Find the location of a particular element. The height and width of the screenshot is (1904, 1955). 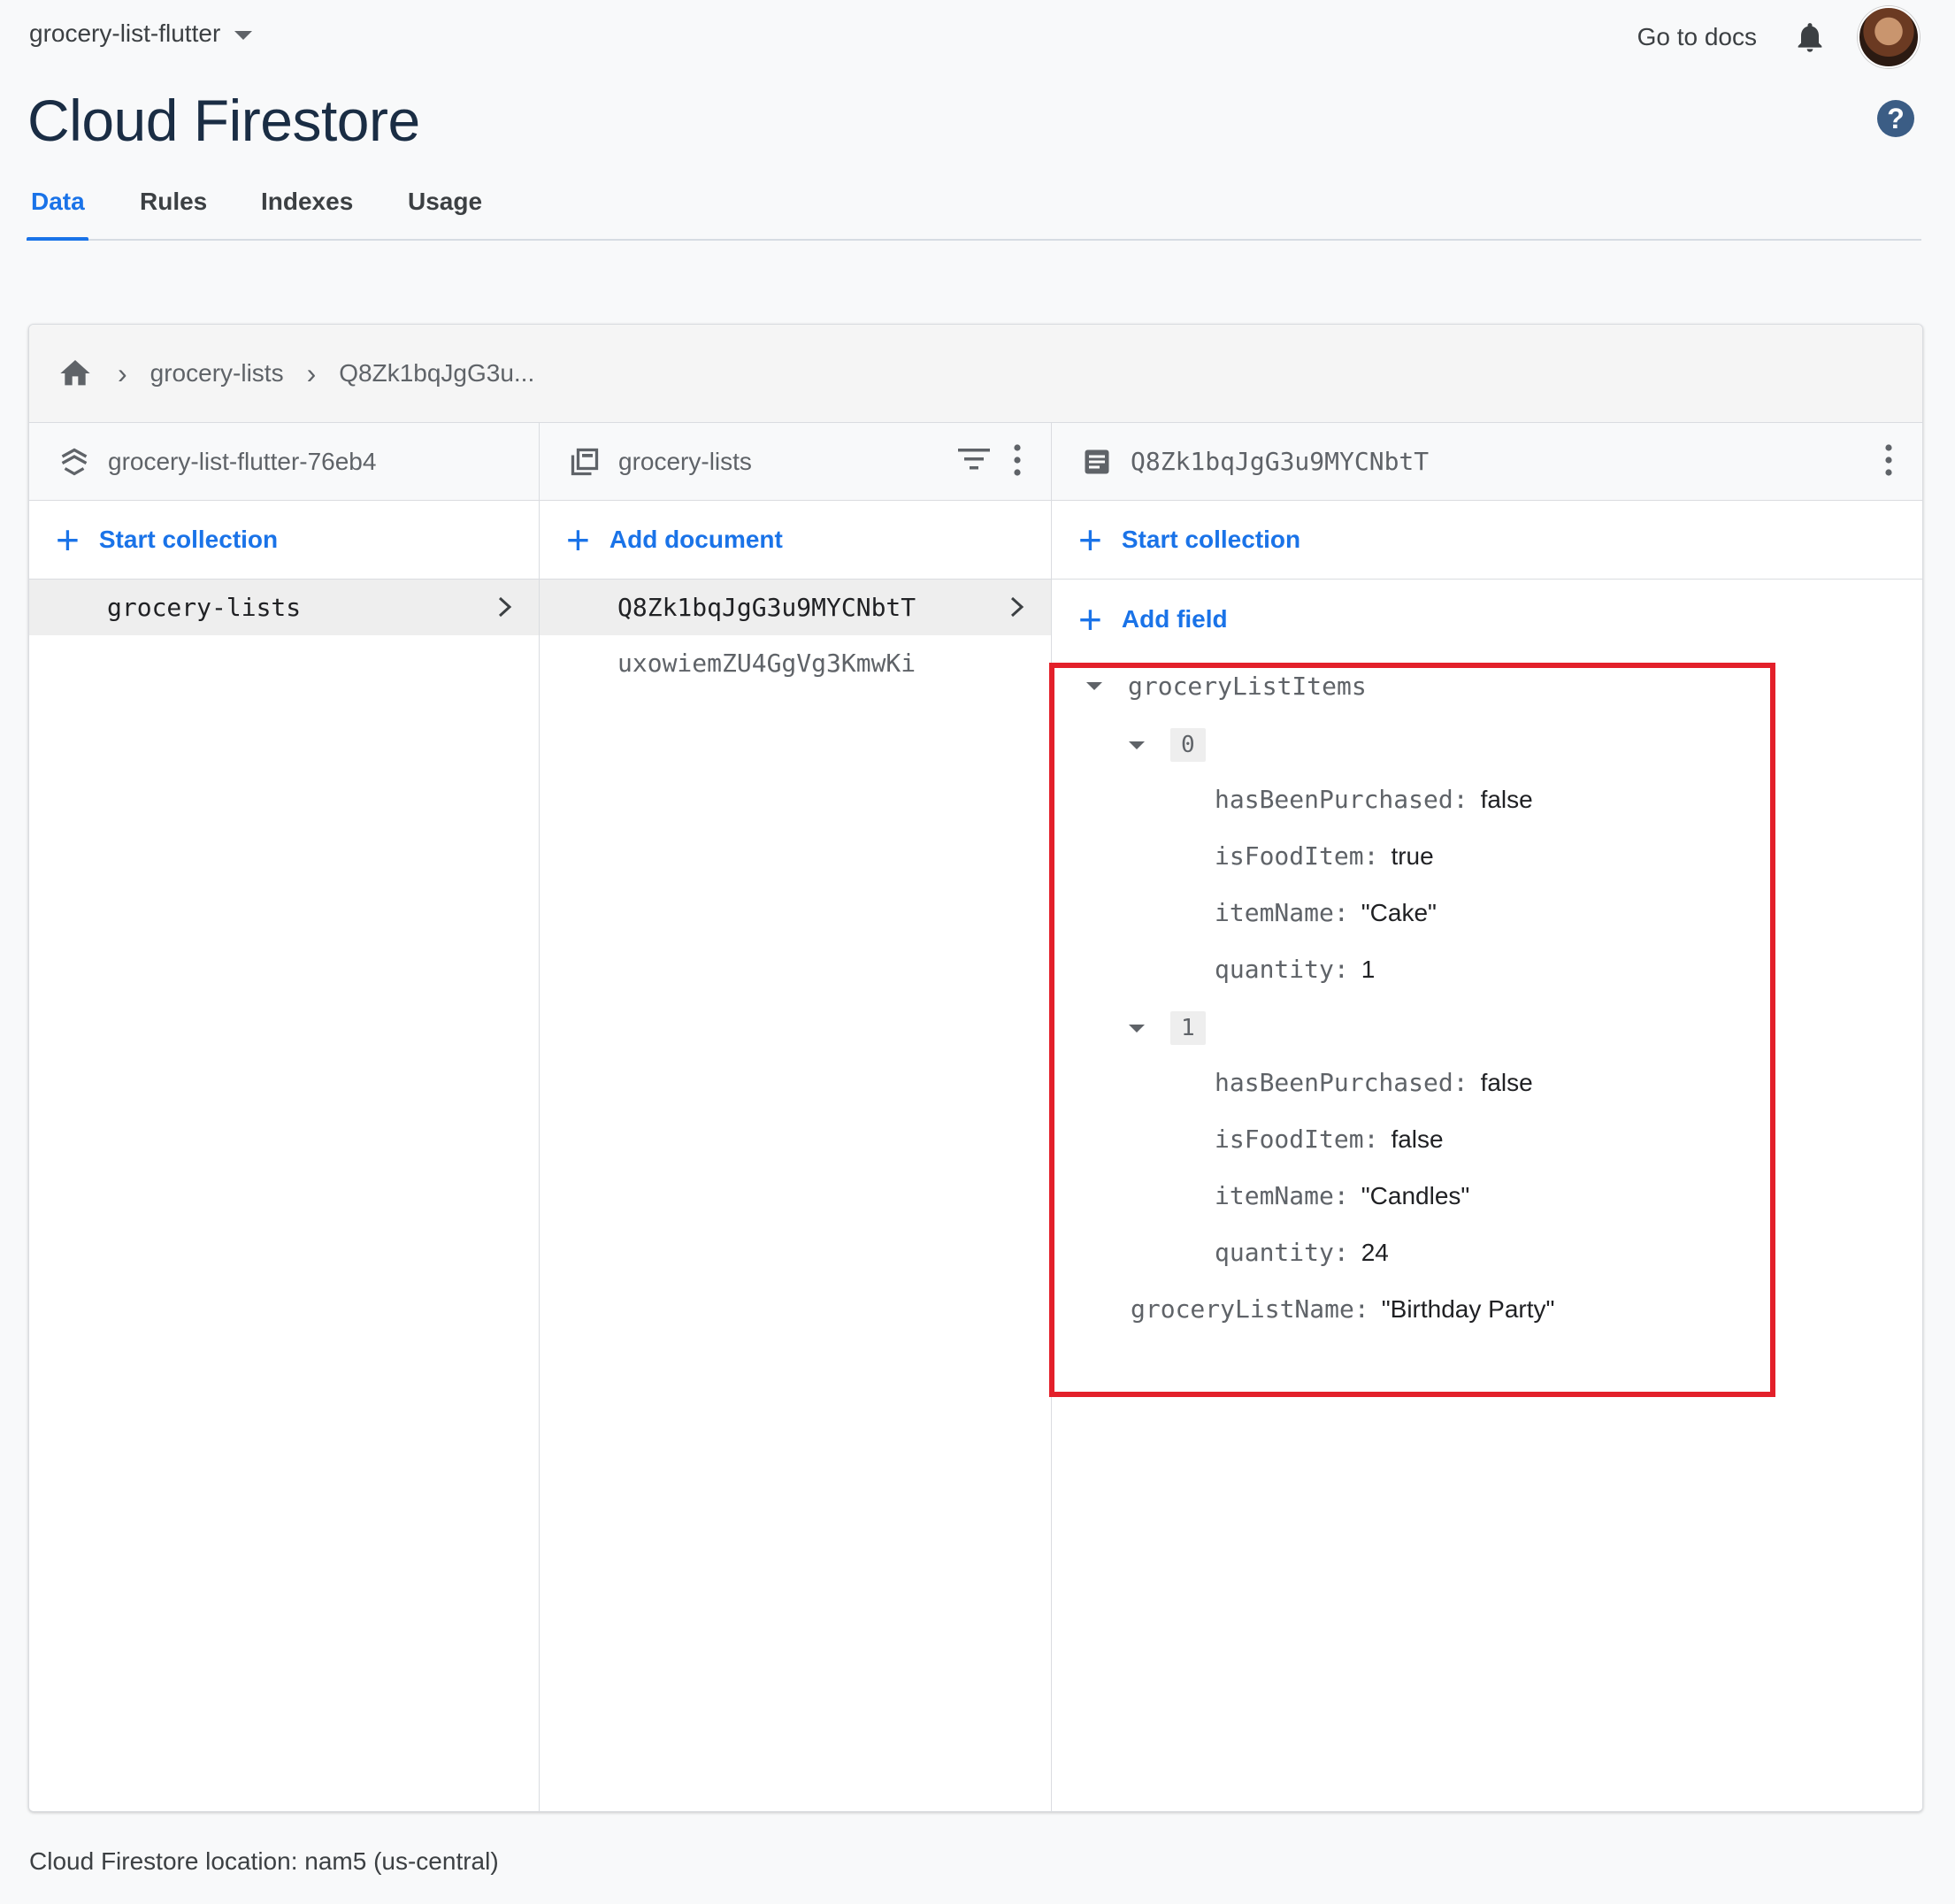

document-column-header: Q8Zk1bqJgG3u9MYCNbtT is located at coordinates (1487, 462).